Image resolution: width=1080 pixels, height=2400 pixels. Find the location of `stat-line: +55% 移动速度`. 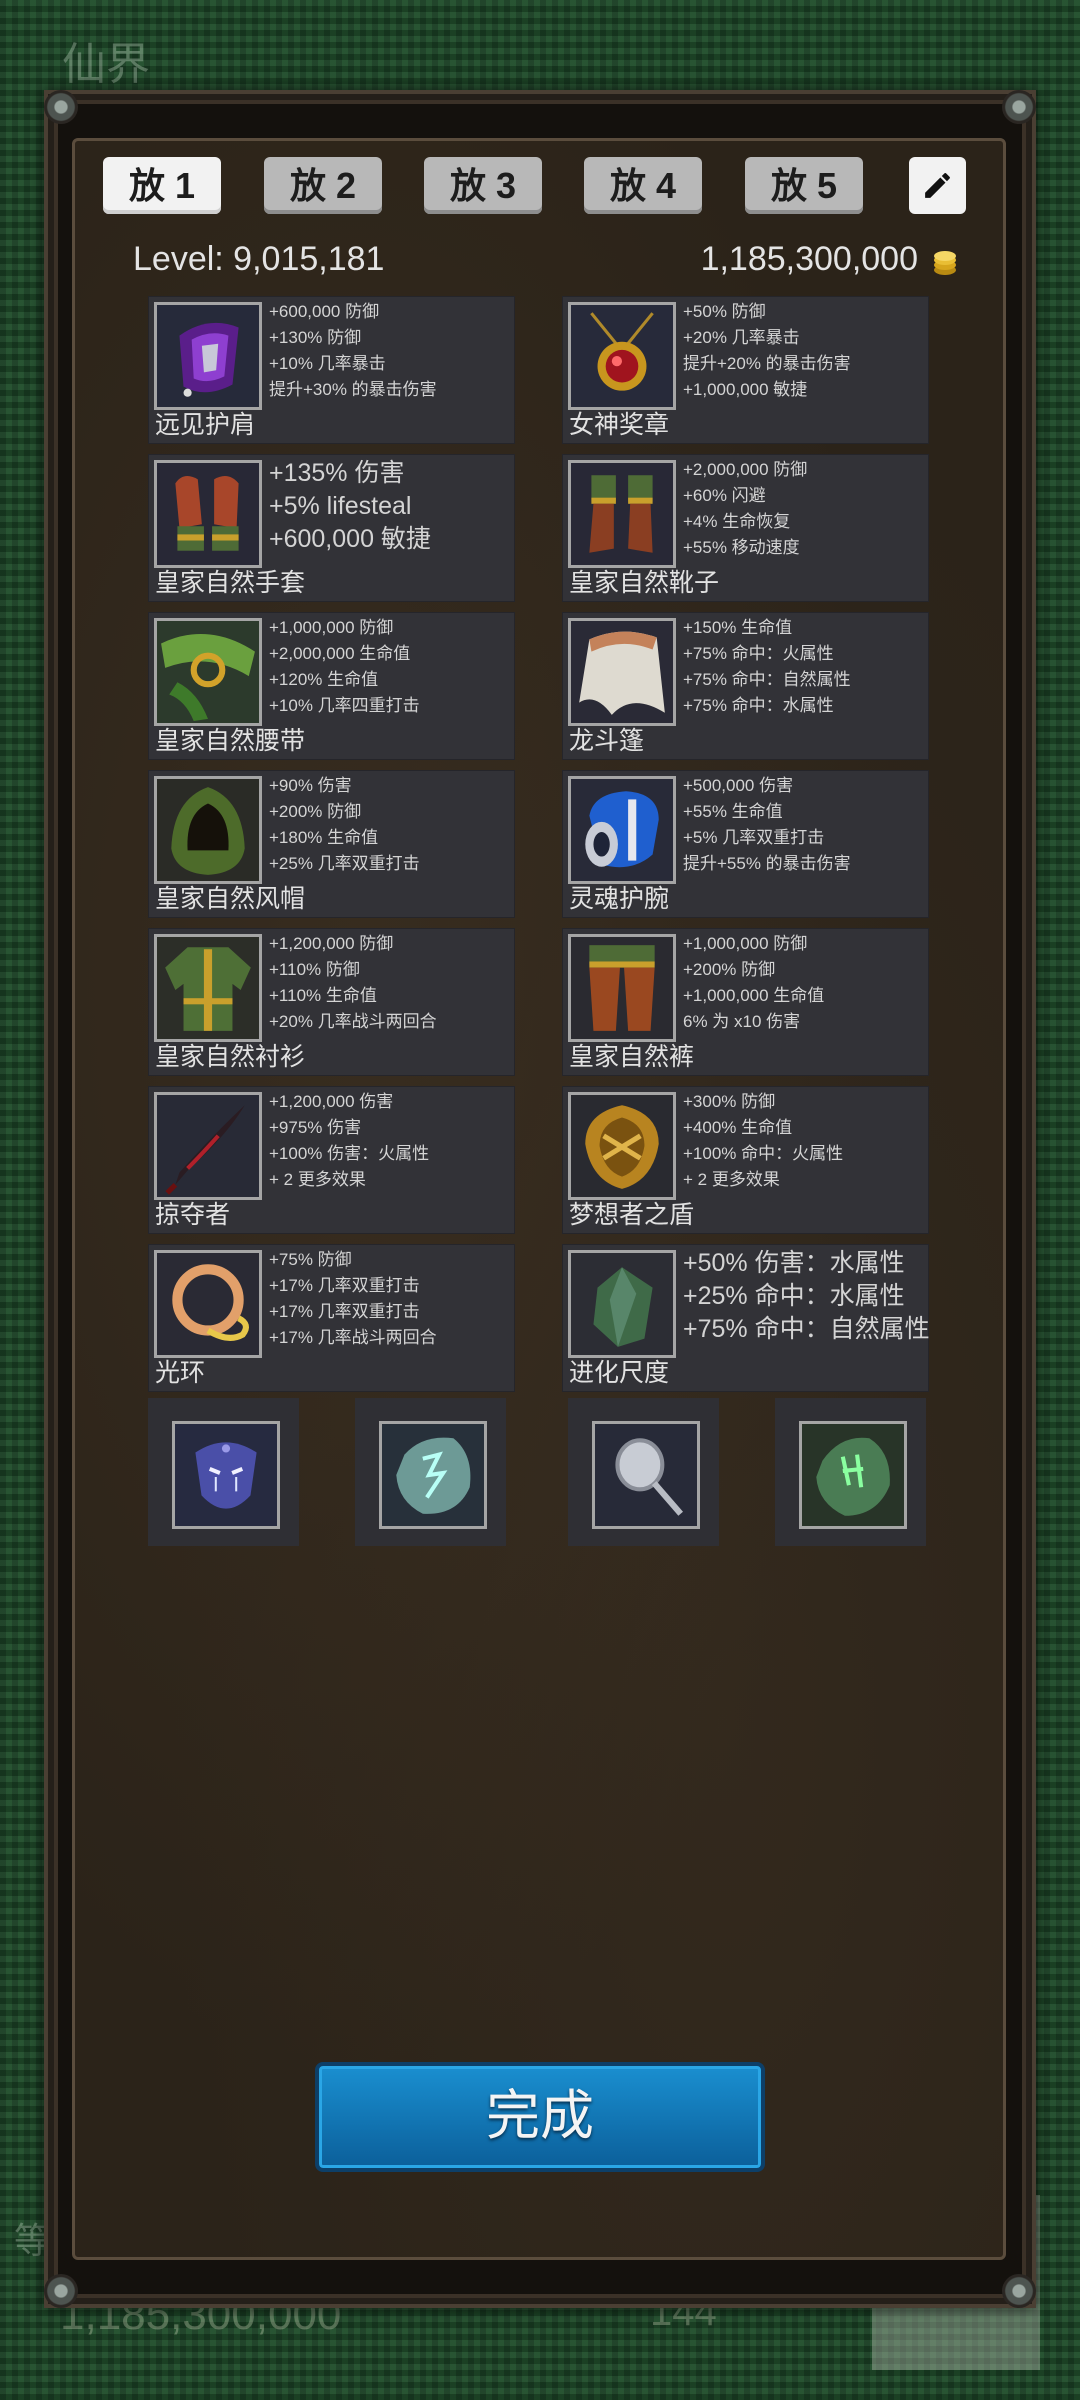

stat-line: +55% 移动速度 is located at coordinates (741, 547).